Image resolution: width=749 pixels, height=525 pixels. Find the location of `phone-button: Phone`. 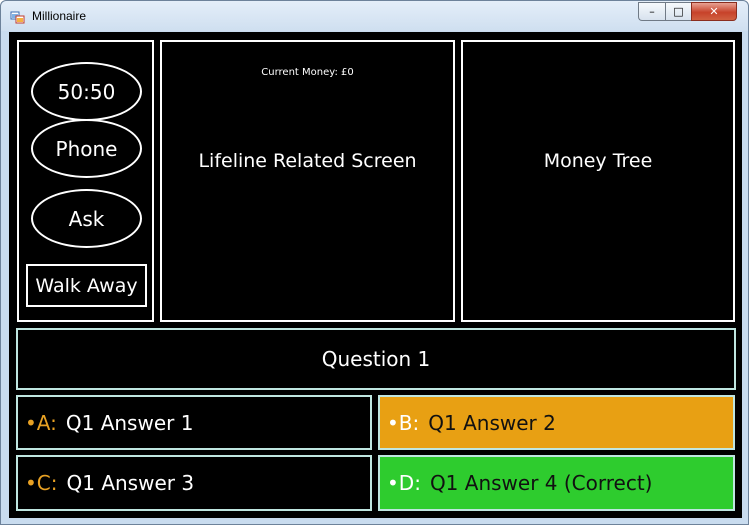

phone-button: Phone is located at coordinates (86, 148).